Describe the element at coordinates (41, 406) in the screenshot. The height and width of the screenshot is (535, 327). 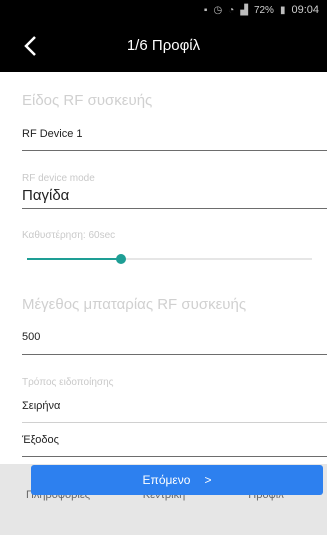
I see `notify-option-siren-label: Σειρήνα` at that location.